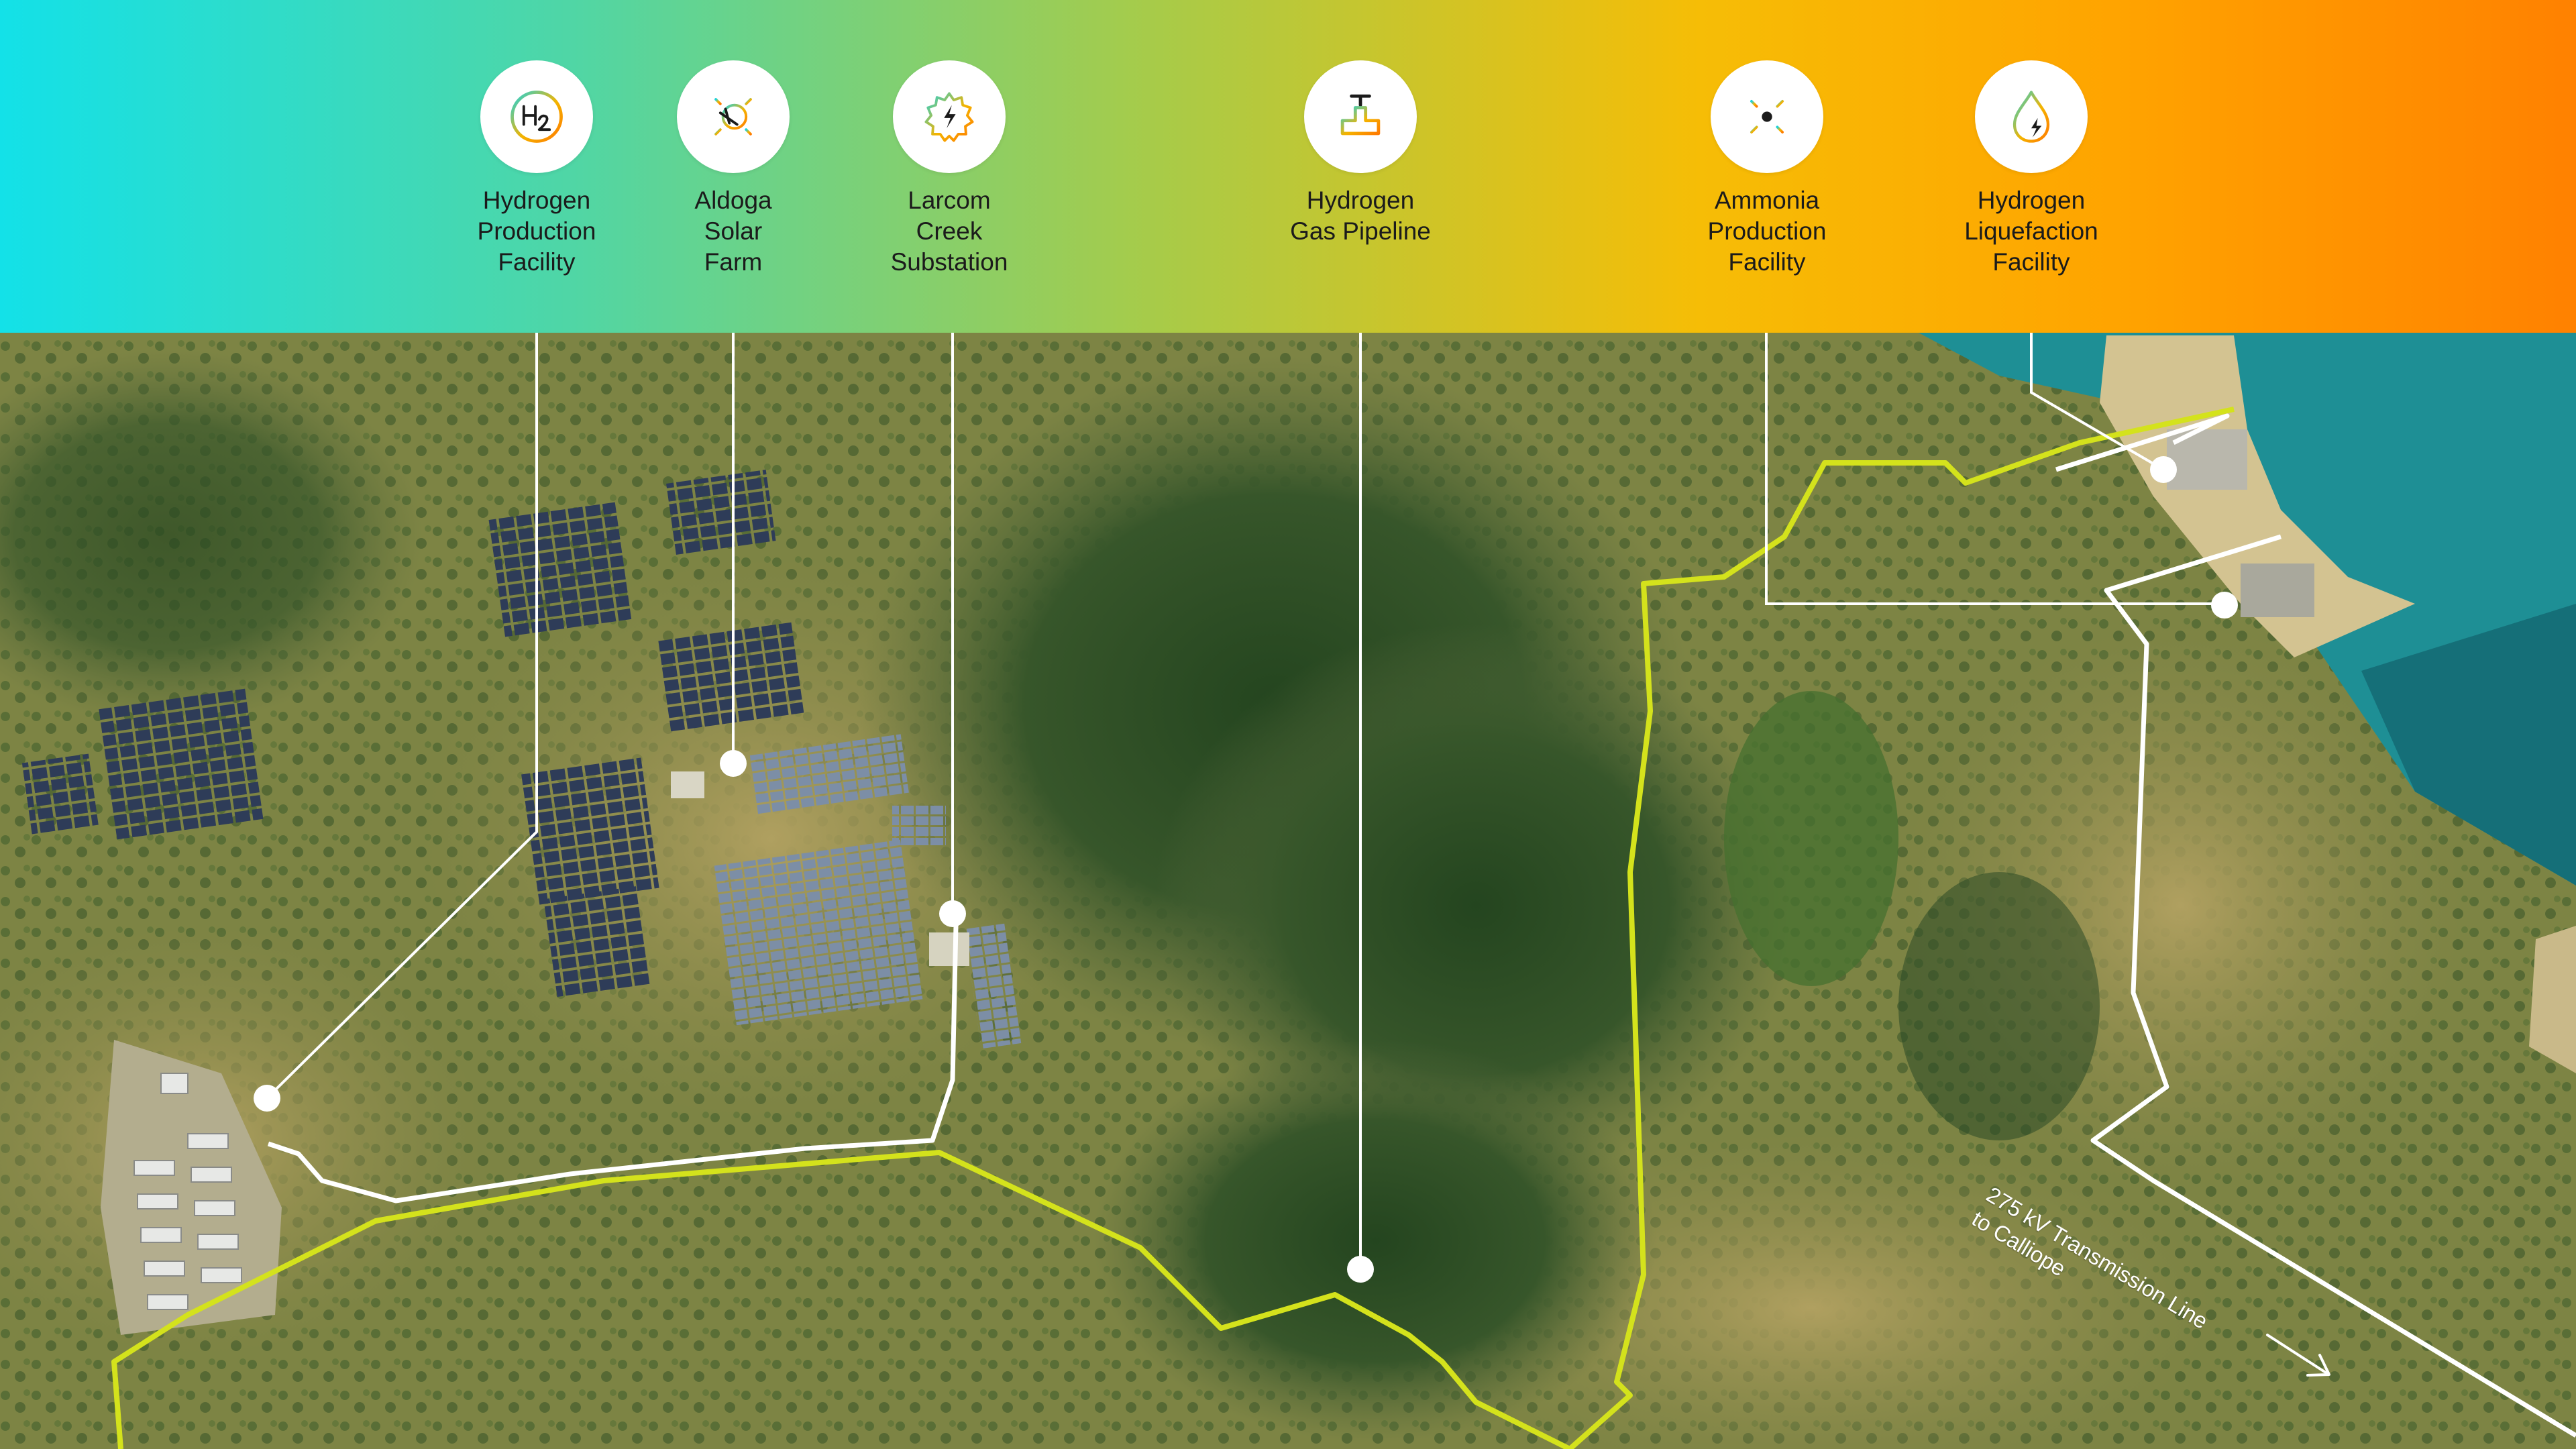 Image resolution: width=2576 pixels, height=1449 pixels. I want to click on marker-liquefaction, so click(2163, 469).